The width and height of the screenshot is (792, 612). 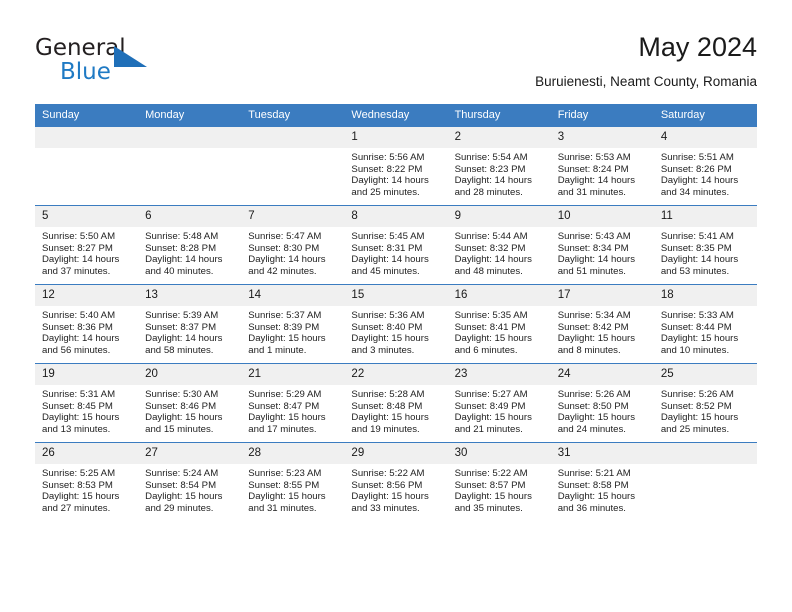 What do you see at coordinates (602, 216) in the screenshot?
I see `day-number: 10` at bounding box center [602, 216].